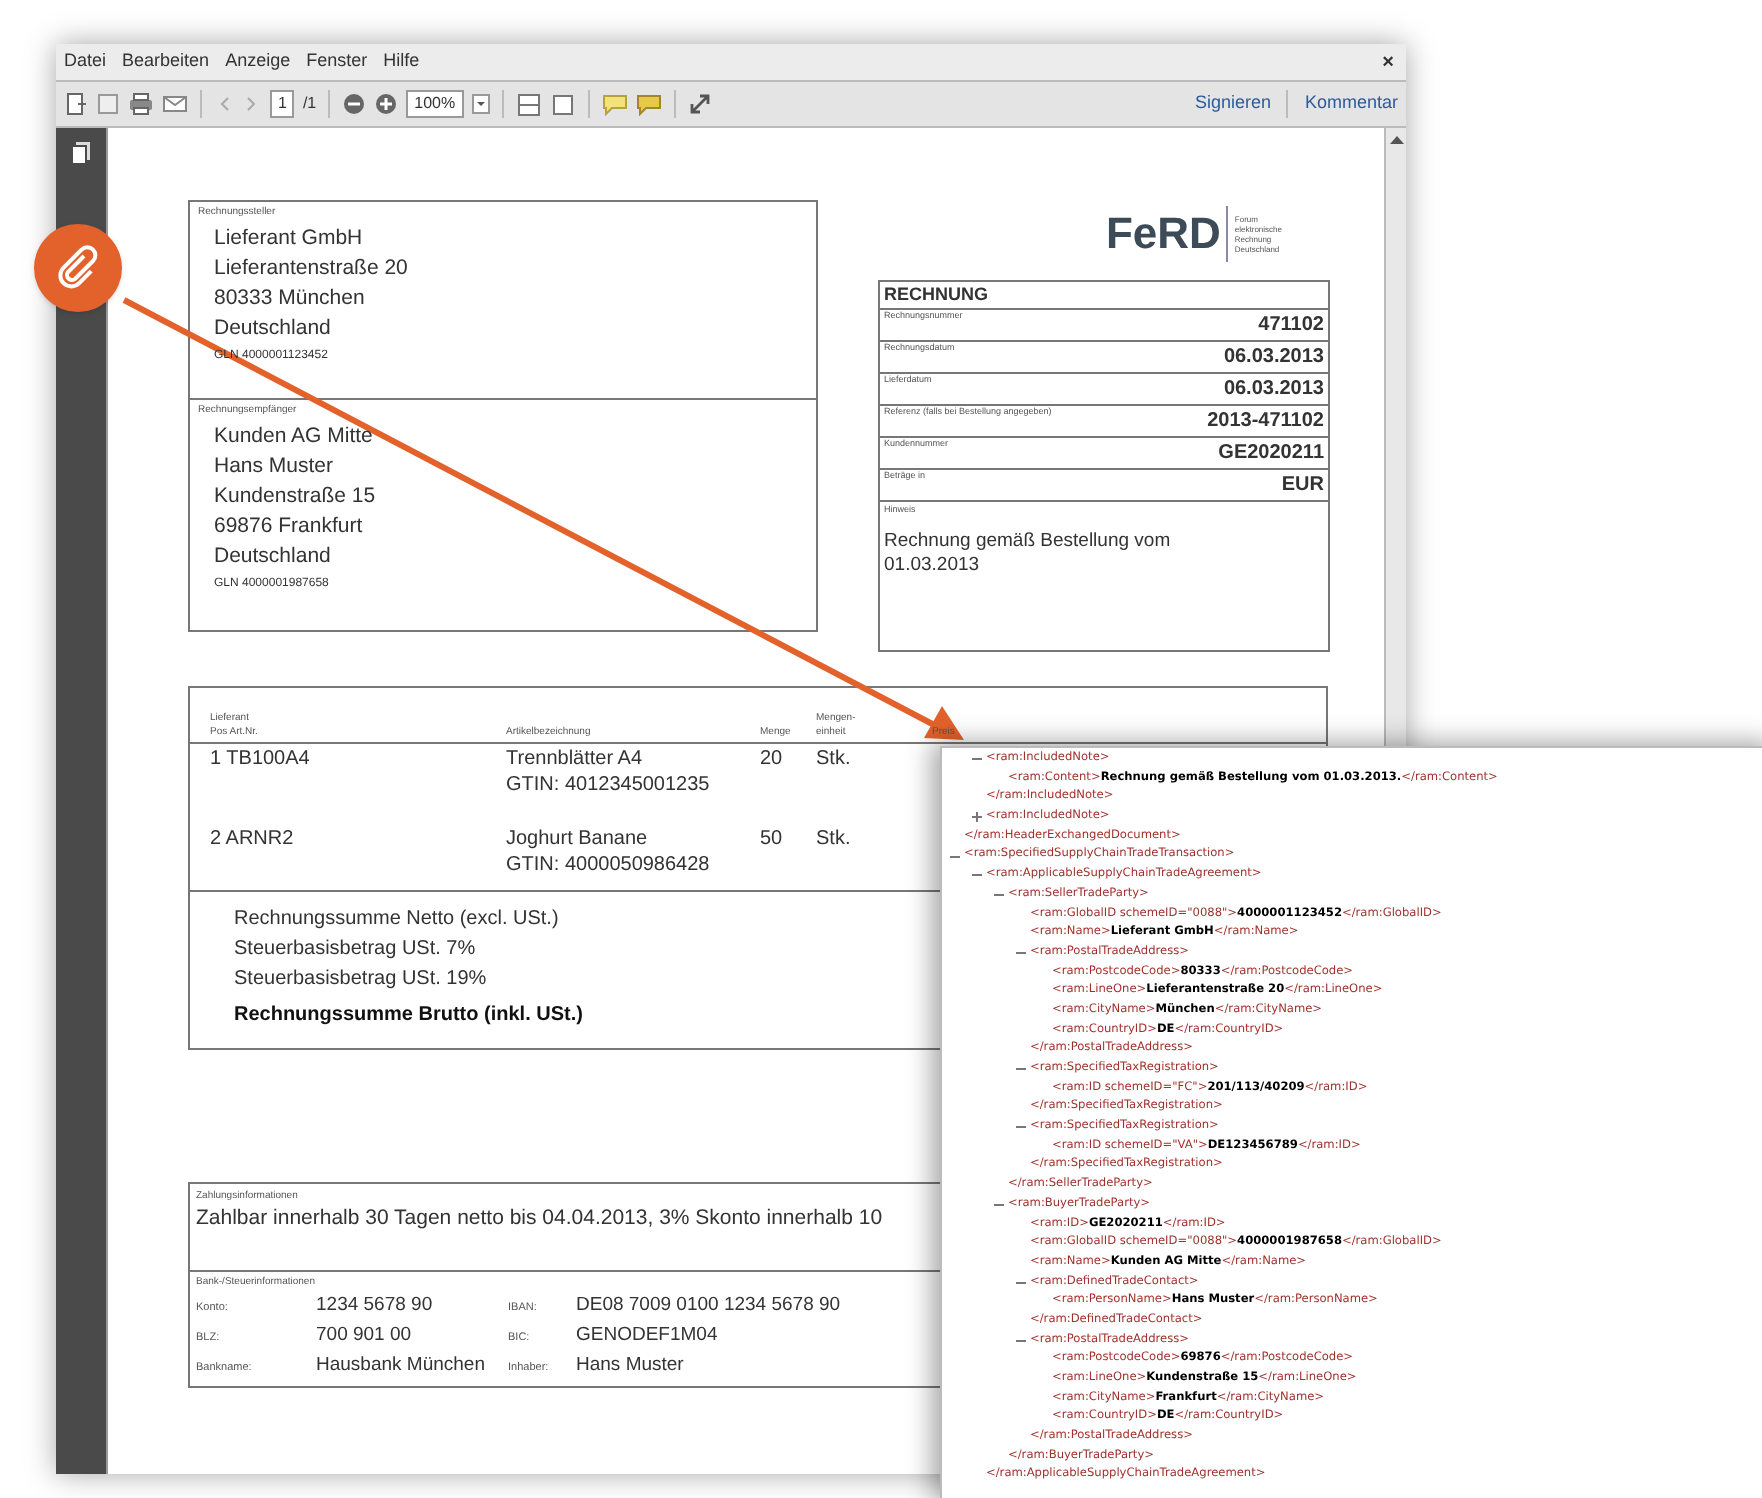  What do you see at coordinates (1265, 422) in the screenshot?
I see `field-value: 2013-471102` at bounding box center [1265, 422].